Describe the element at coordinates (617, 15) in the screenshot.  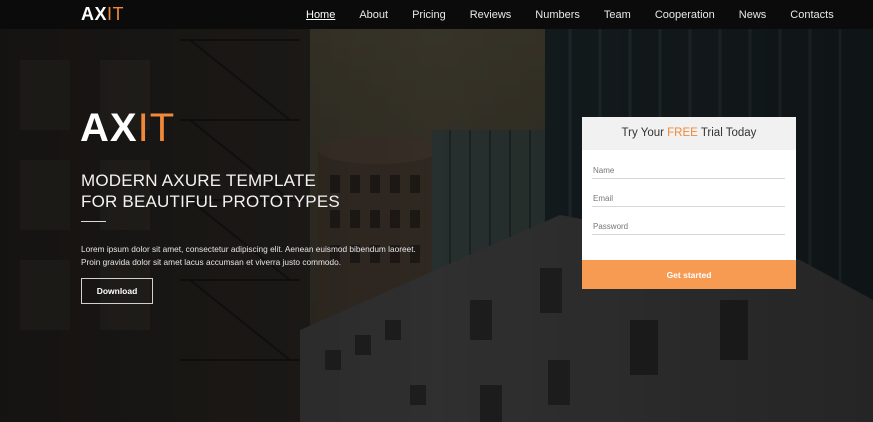
I see `nav-item-team: Team` at that location.